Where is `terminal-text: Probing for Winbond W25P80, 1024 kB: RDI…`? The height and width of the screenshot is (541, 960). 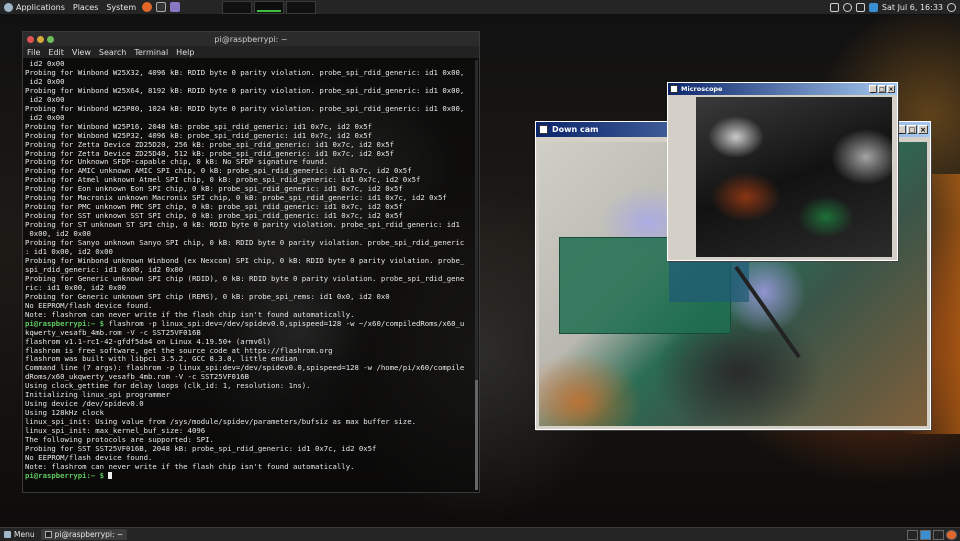
terminal-text: Probing for Winbond W25P80, 1024 kB: RDI… is located at coordinates (245, 108).